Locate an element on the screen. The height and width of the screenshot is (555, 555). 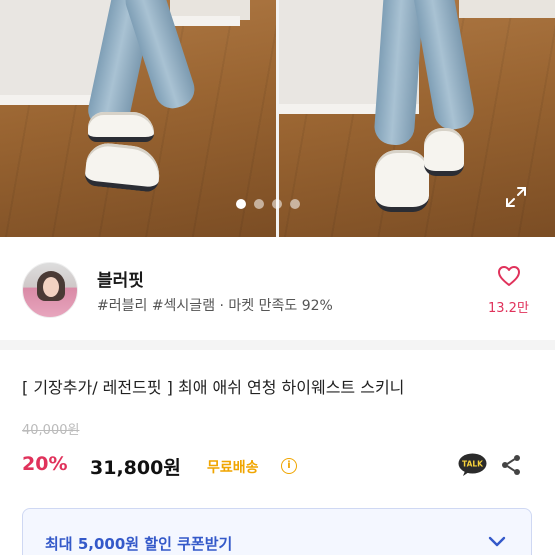
product-title: [ 기장추가/ 레전드핏 ] 최애 애쉬 연청 하이웨스트 스키니 is located at coordinates (213, 387).